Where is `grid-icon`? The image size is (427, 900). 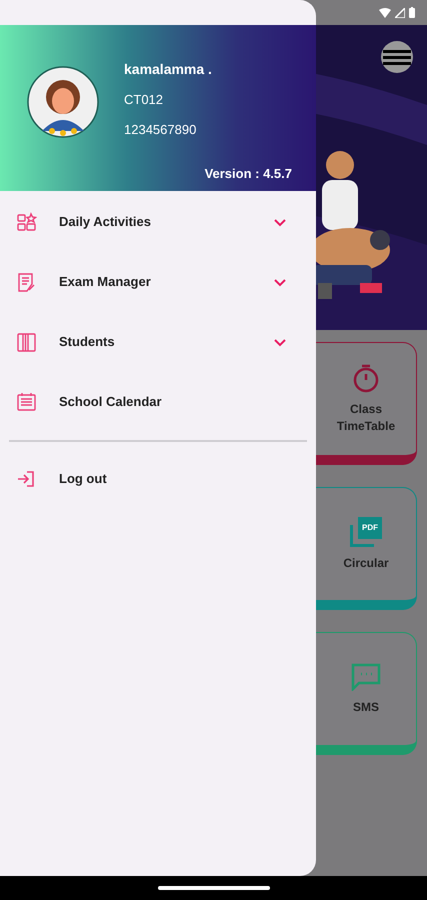 grid-icon is located at coordinates (26, 222).